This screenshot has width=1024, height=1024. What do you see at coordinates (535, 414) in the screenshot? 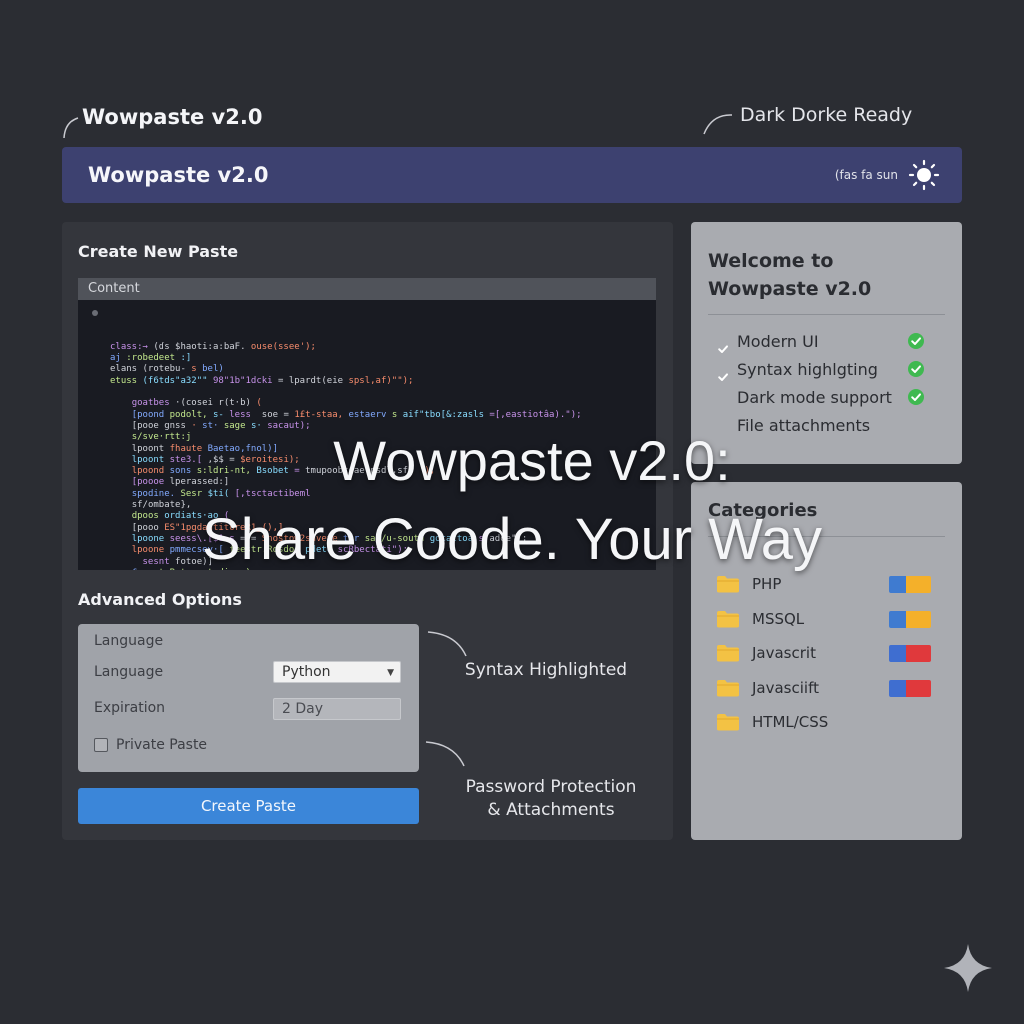
I see `code-token: =[,eastiotâa).");` at bounding box center [535, 414].